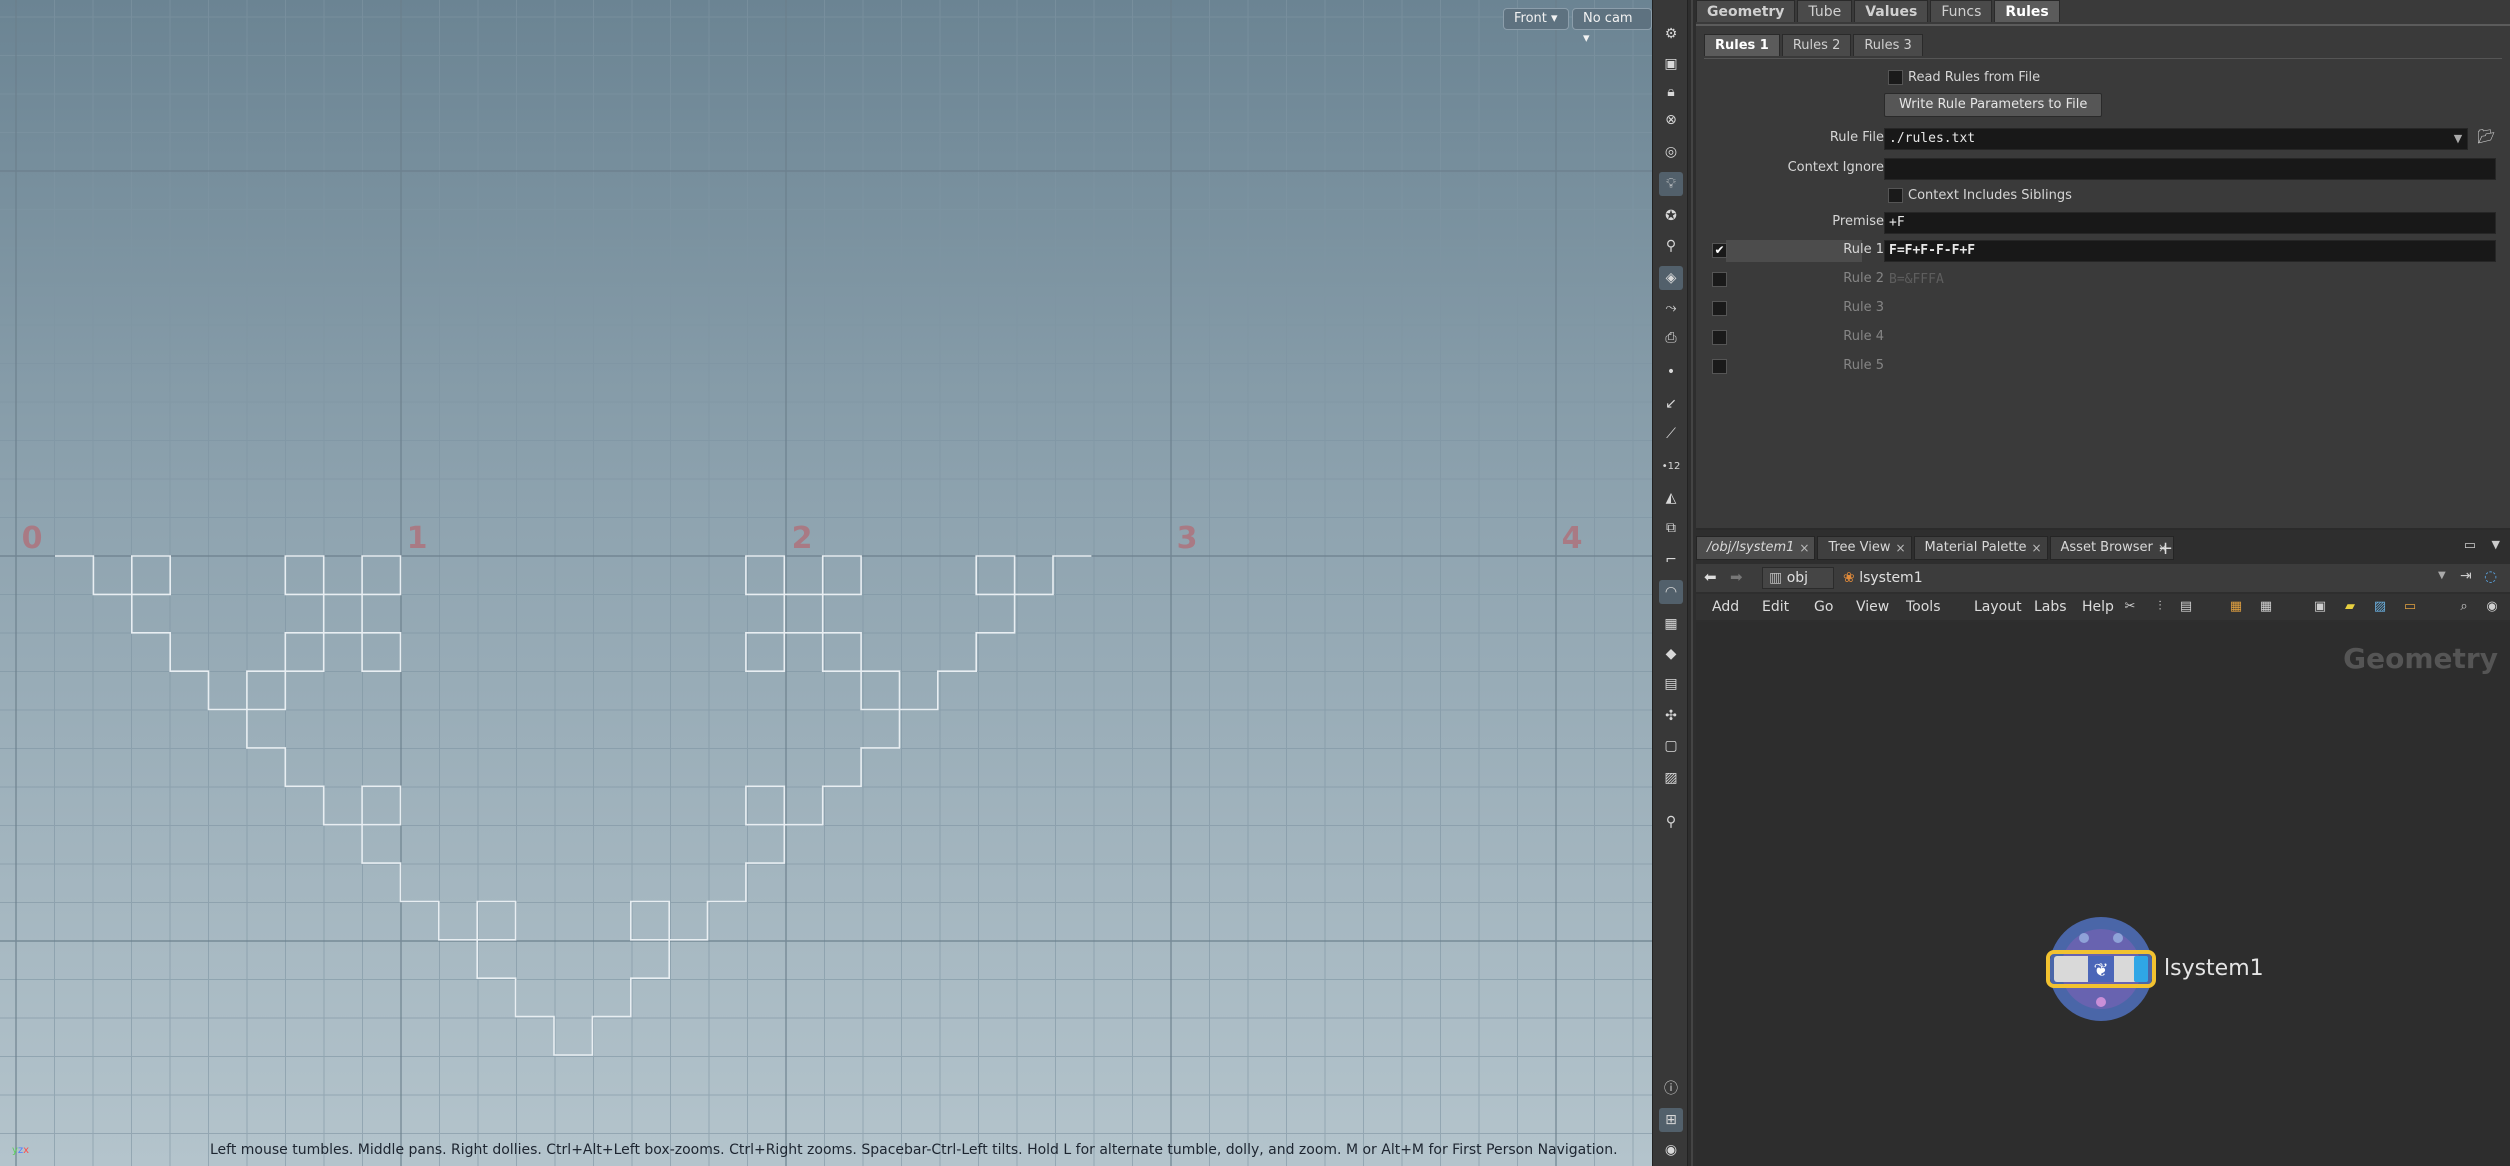  I want to click on ghost-icon: ◎, so click(1671, 152).